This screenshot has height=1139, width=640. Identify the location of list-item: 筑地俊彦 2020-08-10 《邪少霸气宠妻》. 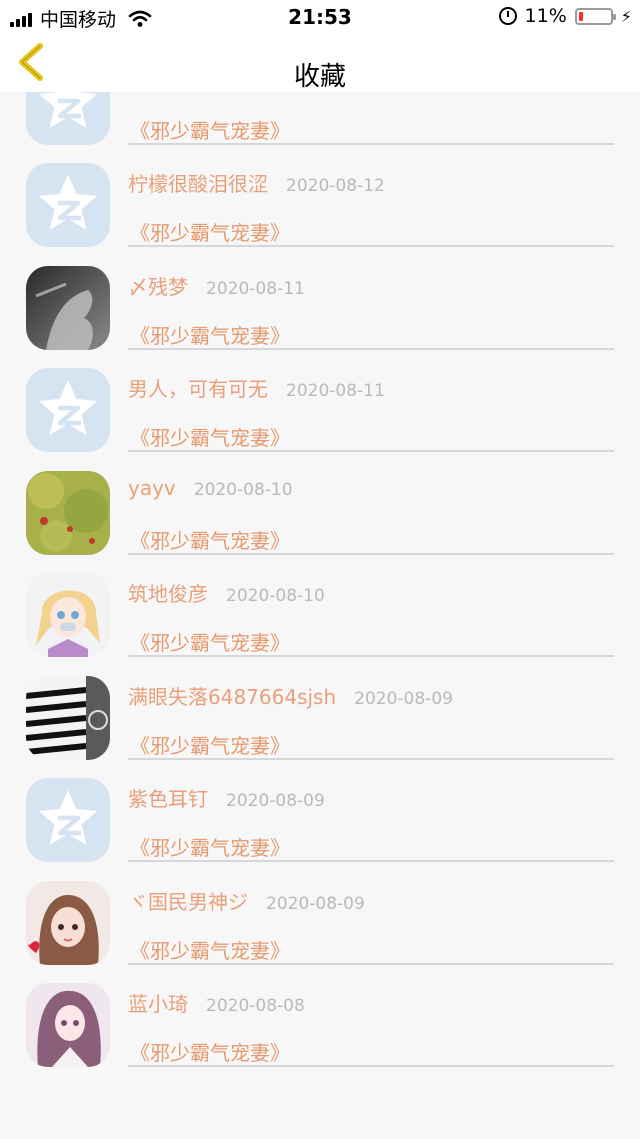
(320, 624).